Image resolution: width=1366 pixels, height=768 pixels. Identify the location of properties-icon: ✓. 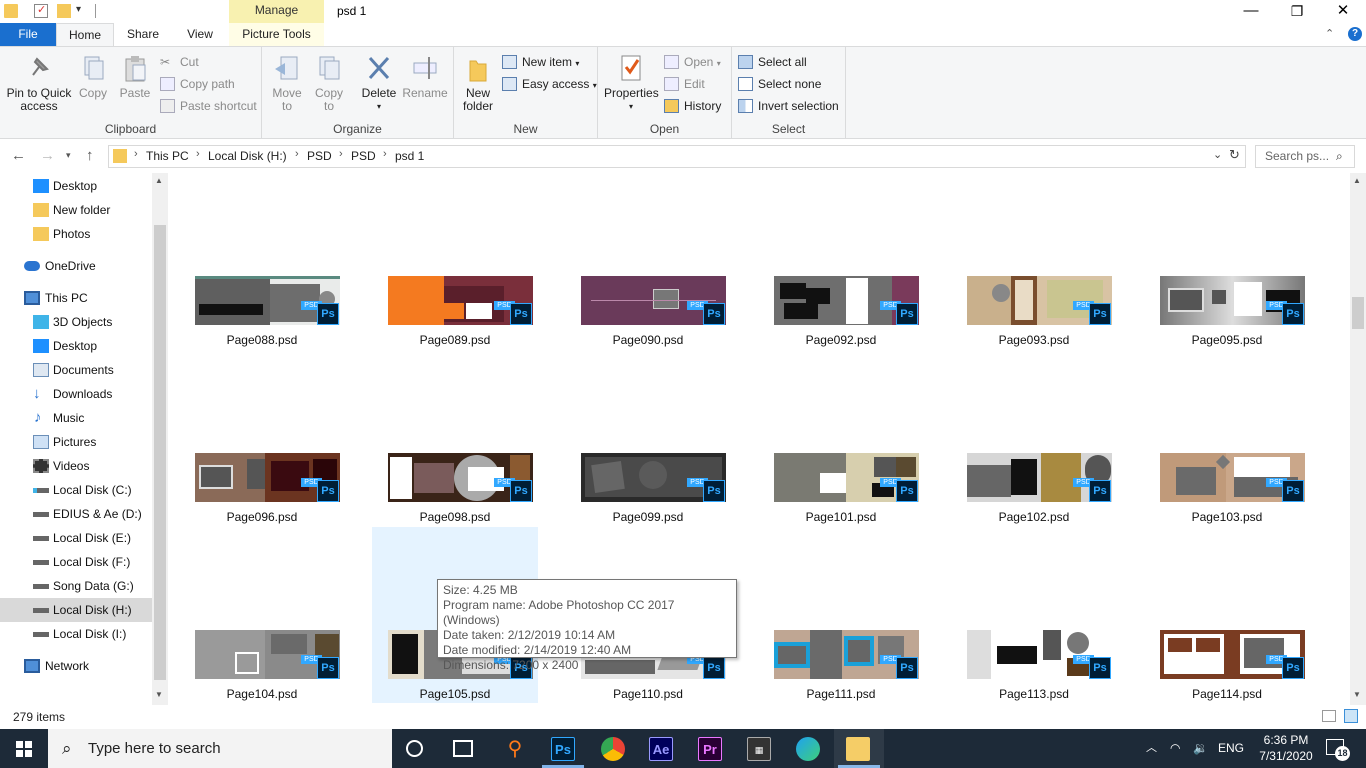
(41, 11).